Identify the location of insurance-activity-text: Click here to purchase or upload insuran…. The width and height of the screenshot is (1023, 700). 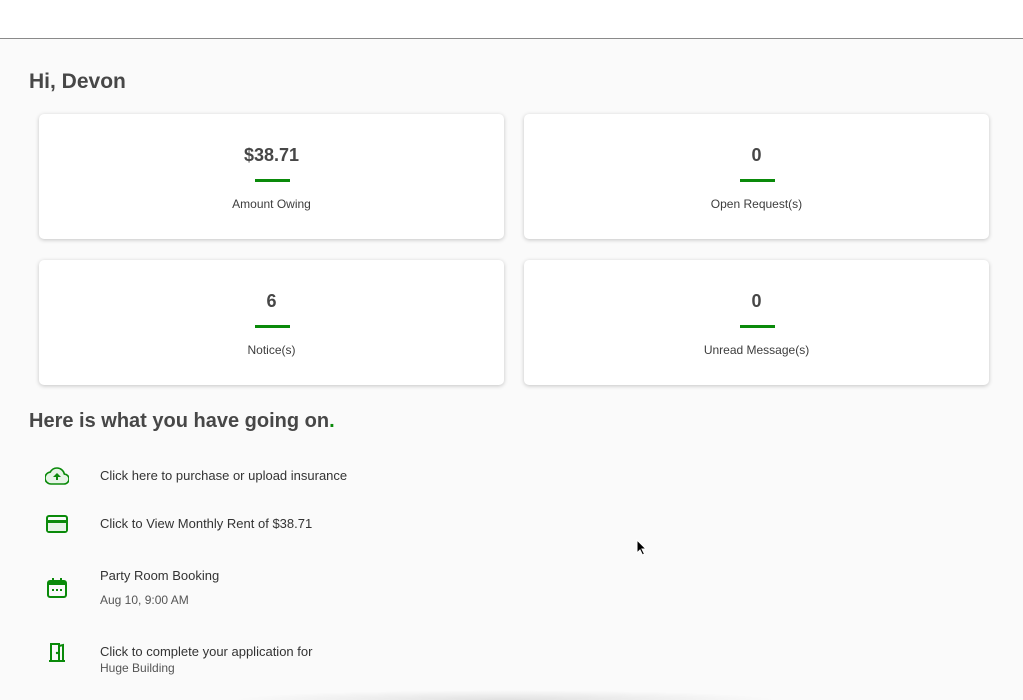
(224, 475).